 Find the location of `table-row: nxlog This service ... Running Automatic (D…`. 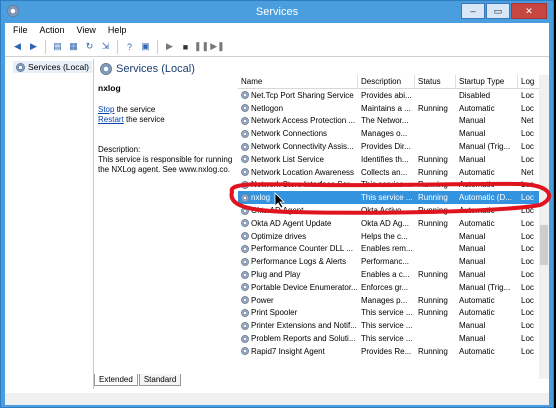

table-row: nxlog This service ... Running Automatic (D… is located at coordinates (393, 198).